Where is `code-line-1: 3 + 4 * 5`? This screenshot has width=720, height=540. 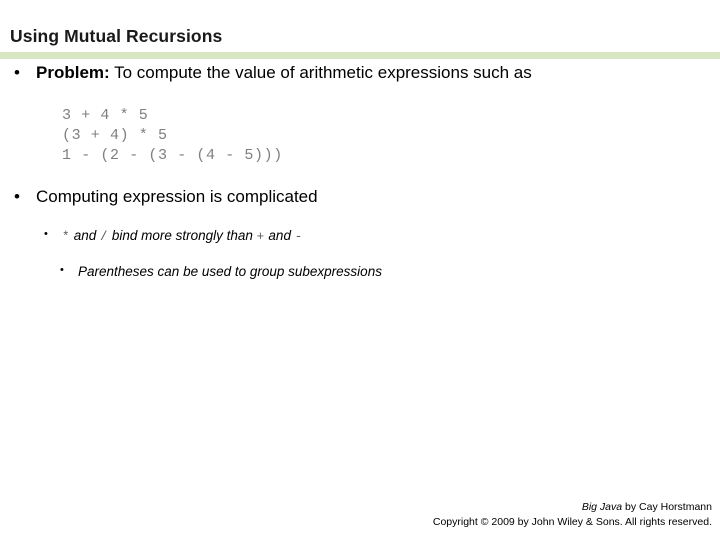
code-line-1: 3 + 4 * 5 is located at coordinates (105, 116).